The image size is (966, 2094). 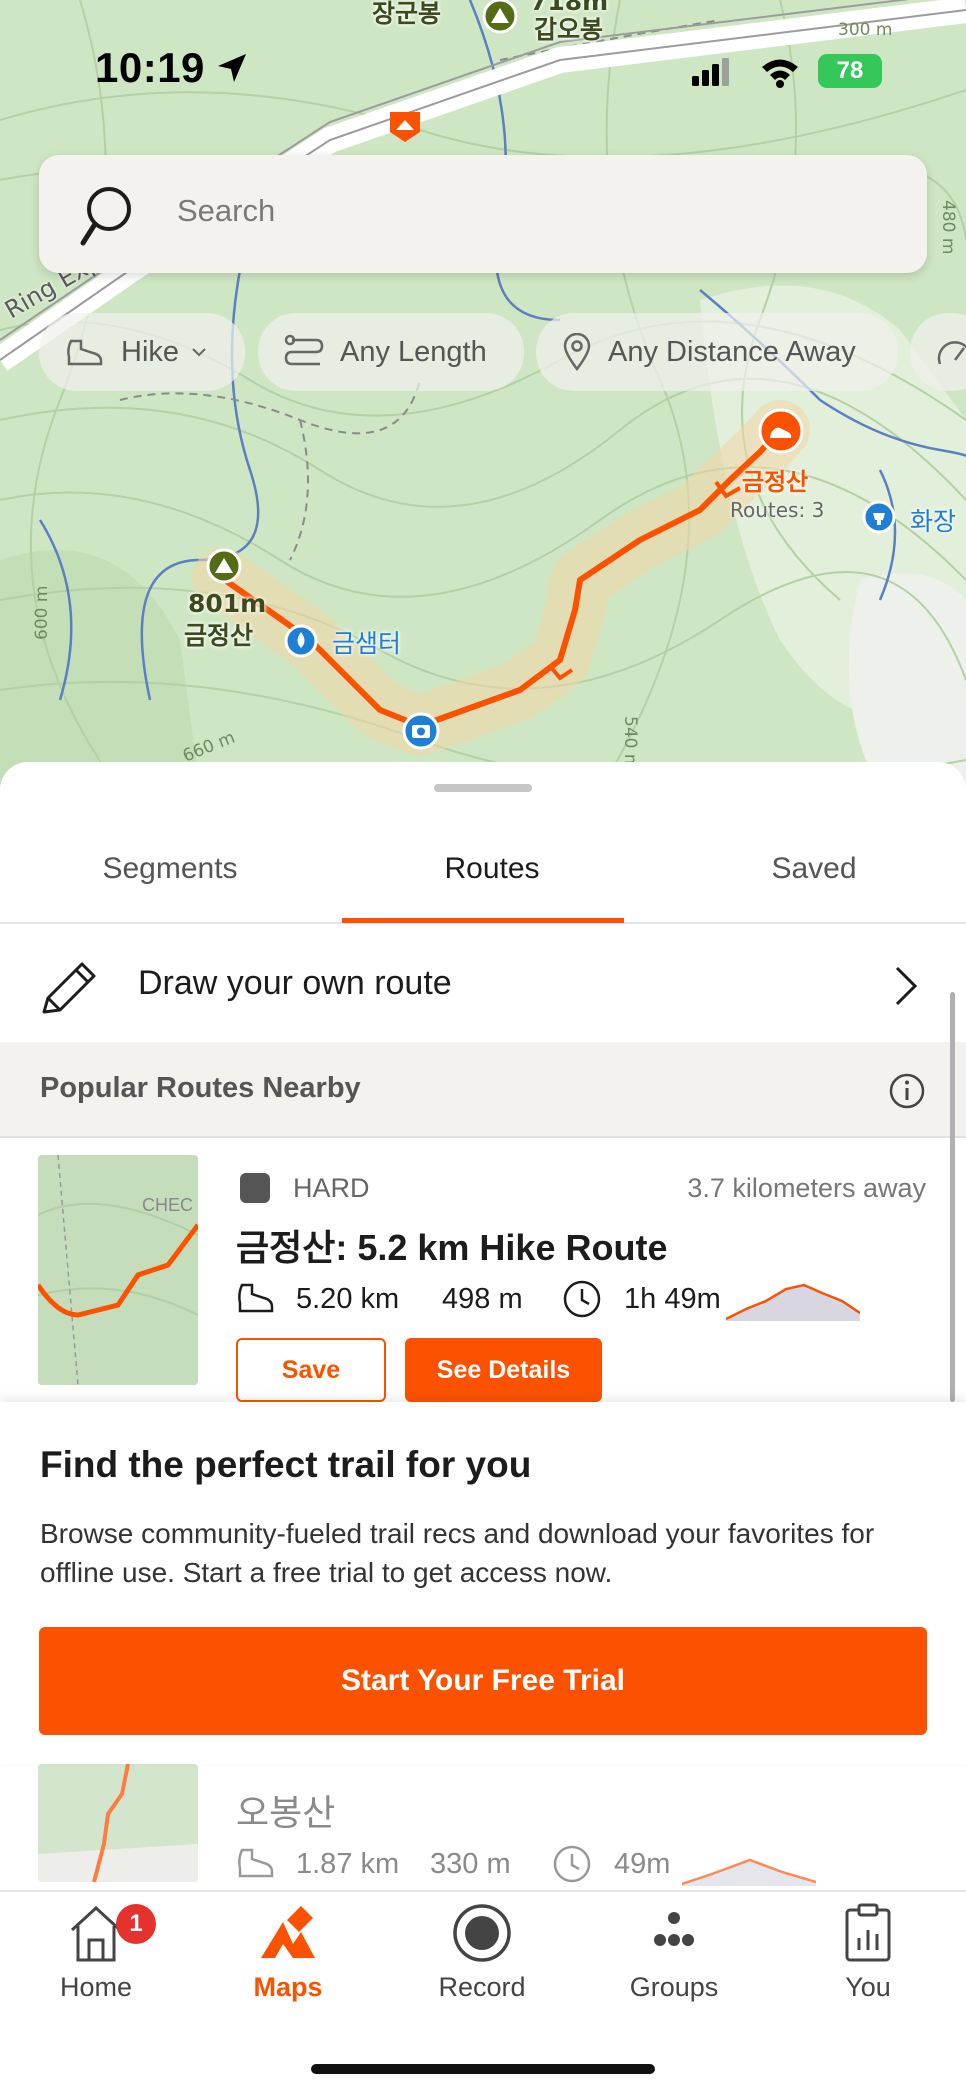 What do you see at coordinates (806, 1188) in the screenshot?
I see `distance-away: 3.7 kilometers away` at bounding box center [806, 1188].